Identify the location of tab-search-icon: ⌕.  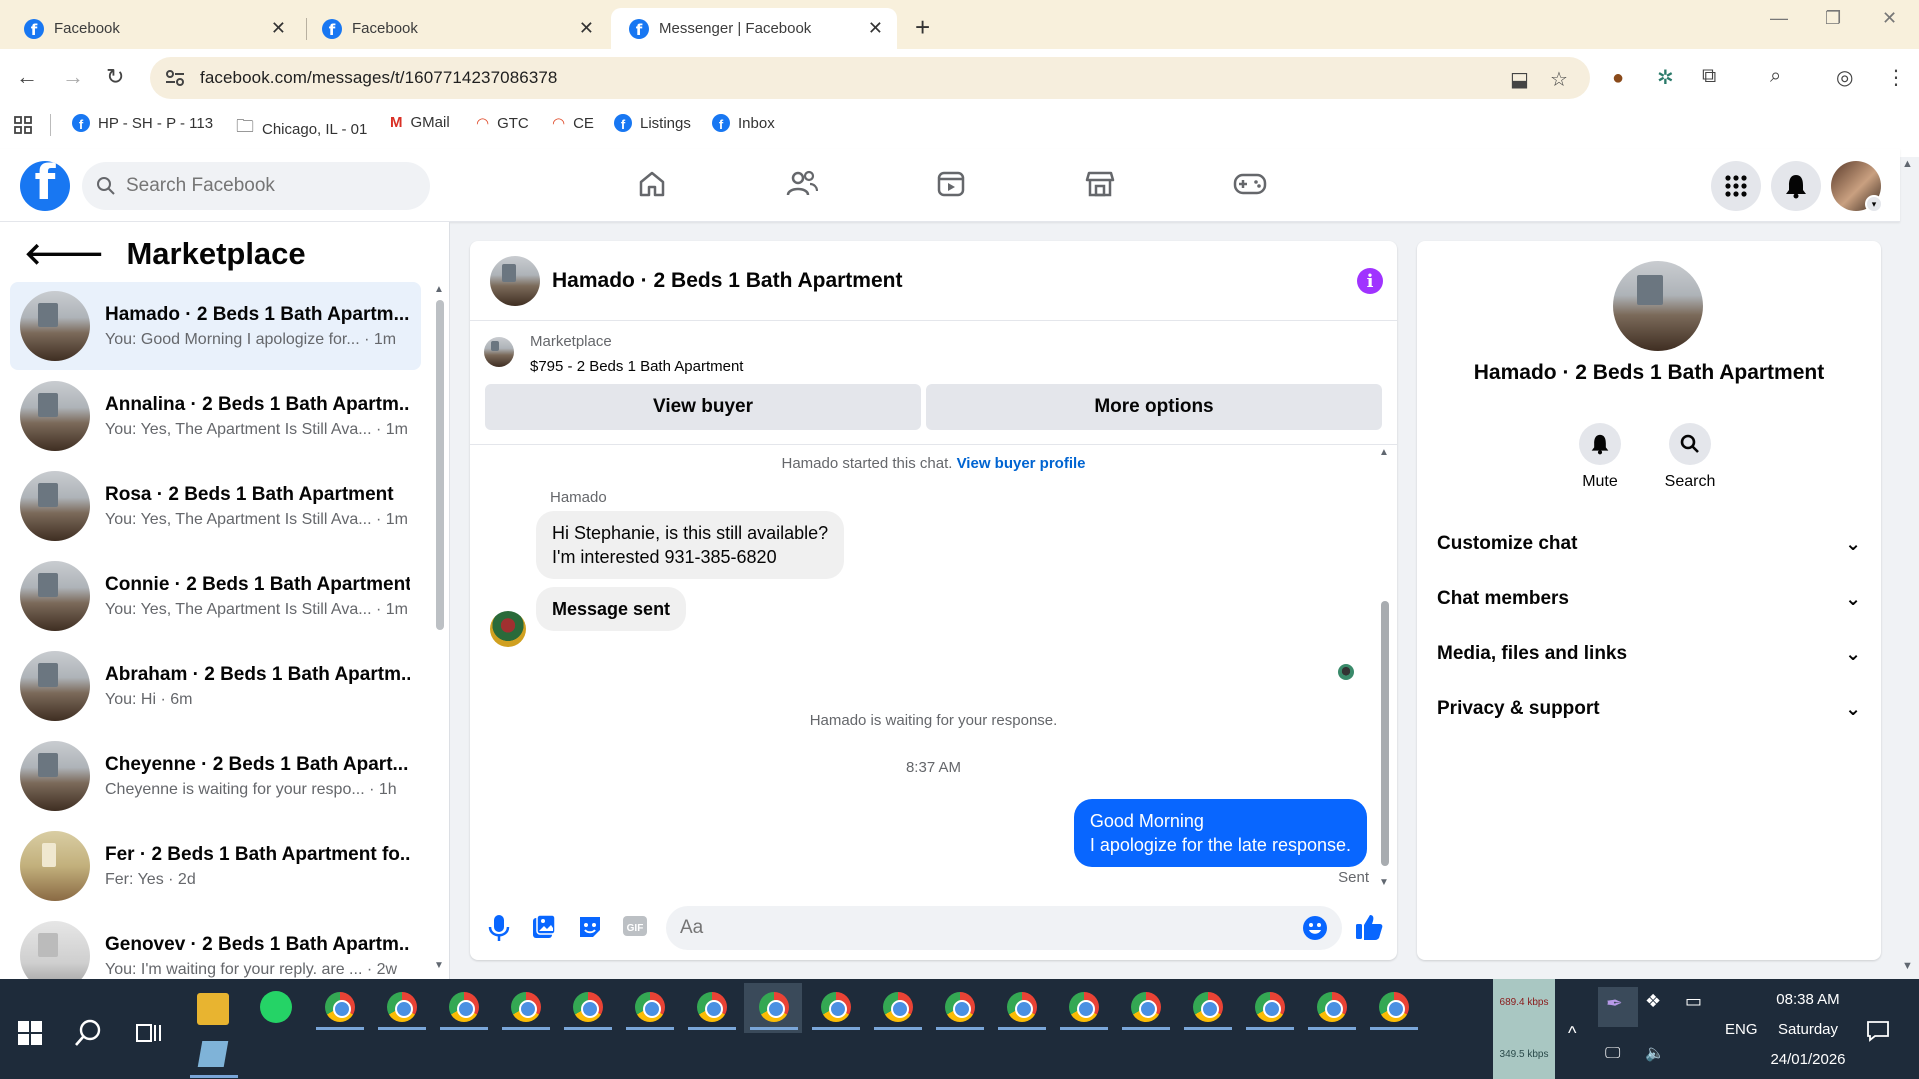
(1775, 76).